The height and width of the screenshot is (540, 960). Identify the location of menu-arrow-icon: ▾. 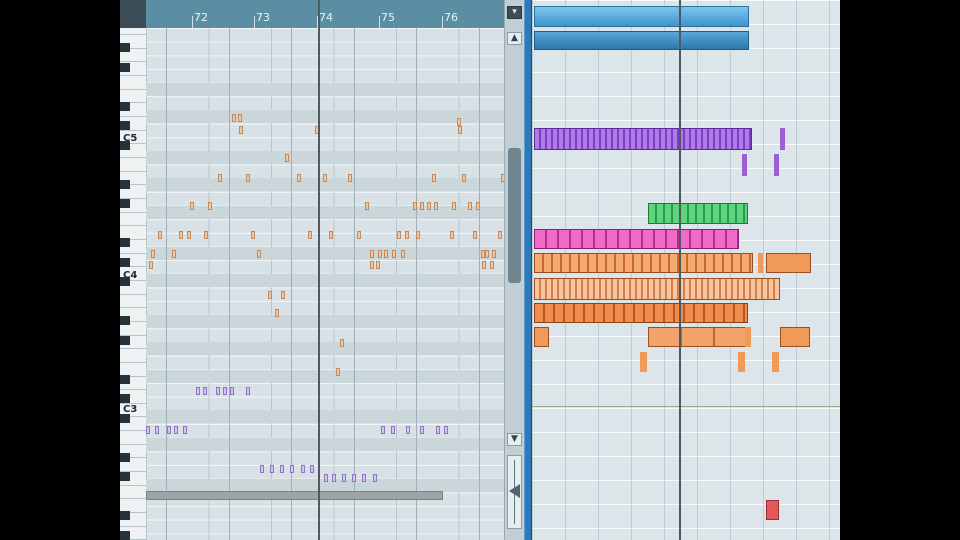
(514, 12).